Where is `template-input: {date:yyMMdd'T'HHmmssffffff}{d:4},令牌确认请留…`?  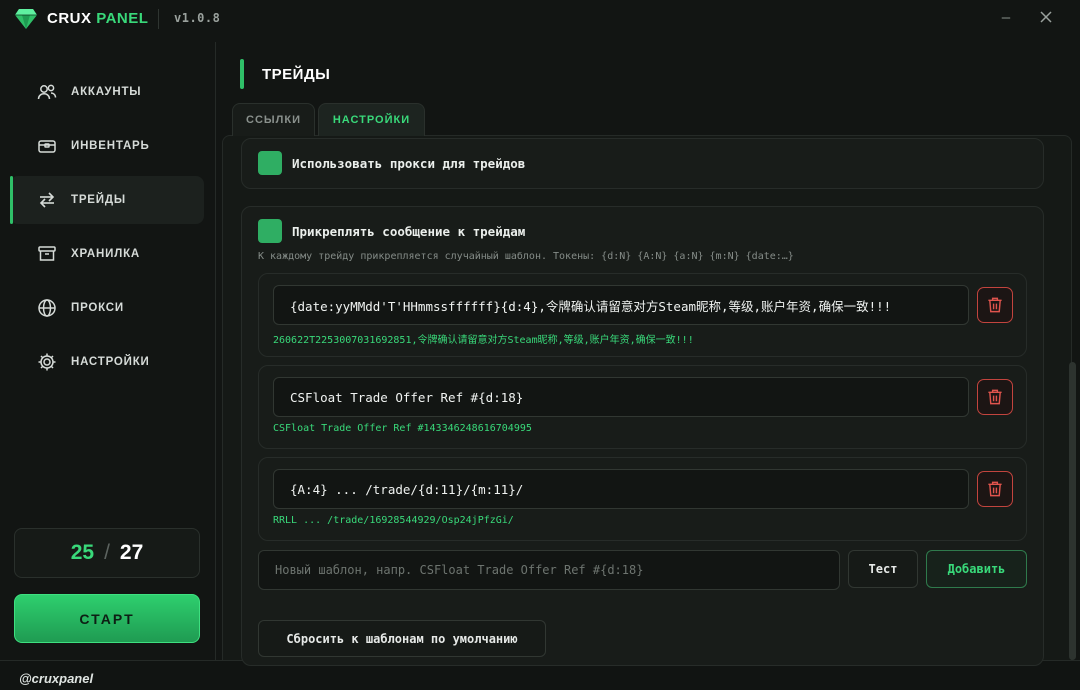
template-input: {date:yyMMdd'T'HHmmssffffff}{d:4},令牌确认请留… is located at coordinates (621, 305).